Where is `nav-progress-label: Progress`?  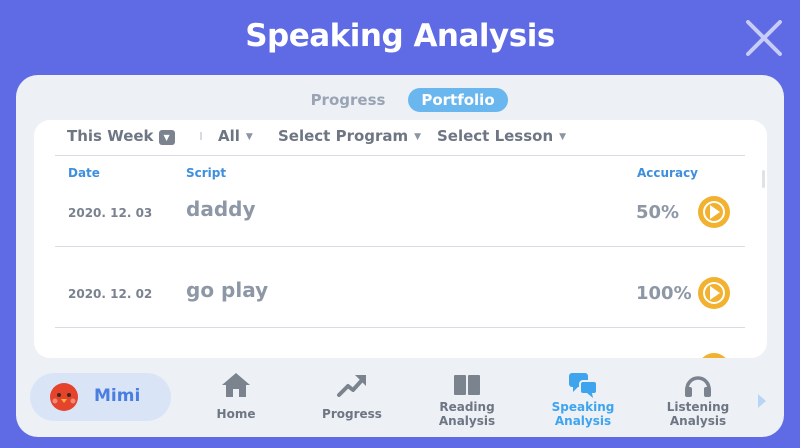
nav-progress-label: Progress is located at coordinates (352, 414).